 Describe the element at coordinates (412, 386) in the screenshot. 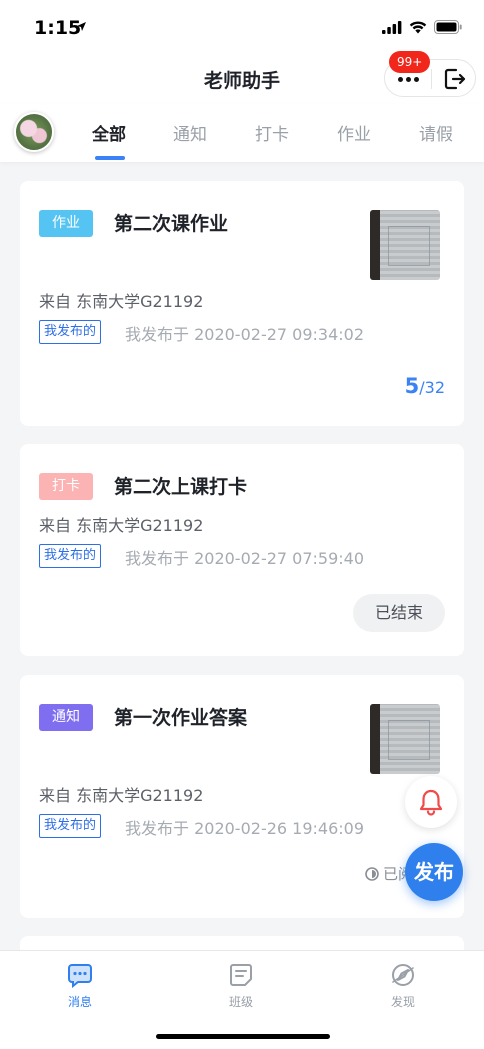

I see `submitted-count: 5` at that location.